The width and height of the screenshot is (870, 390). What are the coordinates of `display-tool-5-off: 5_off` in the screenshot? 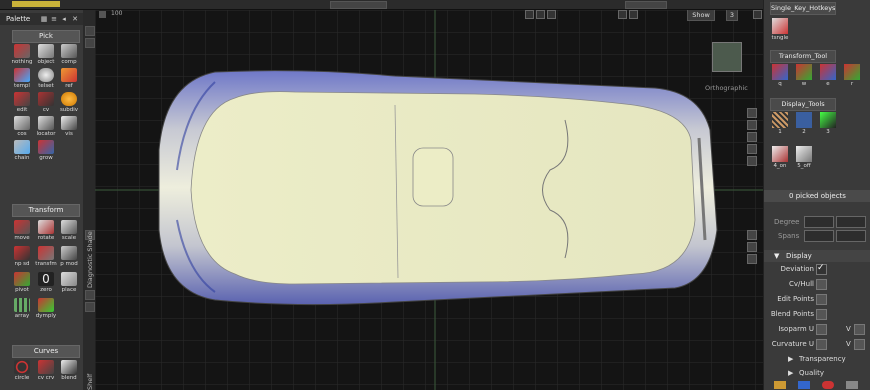 It's located at (804, 157).